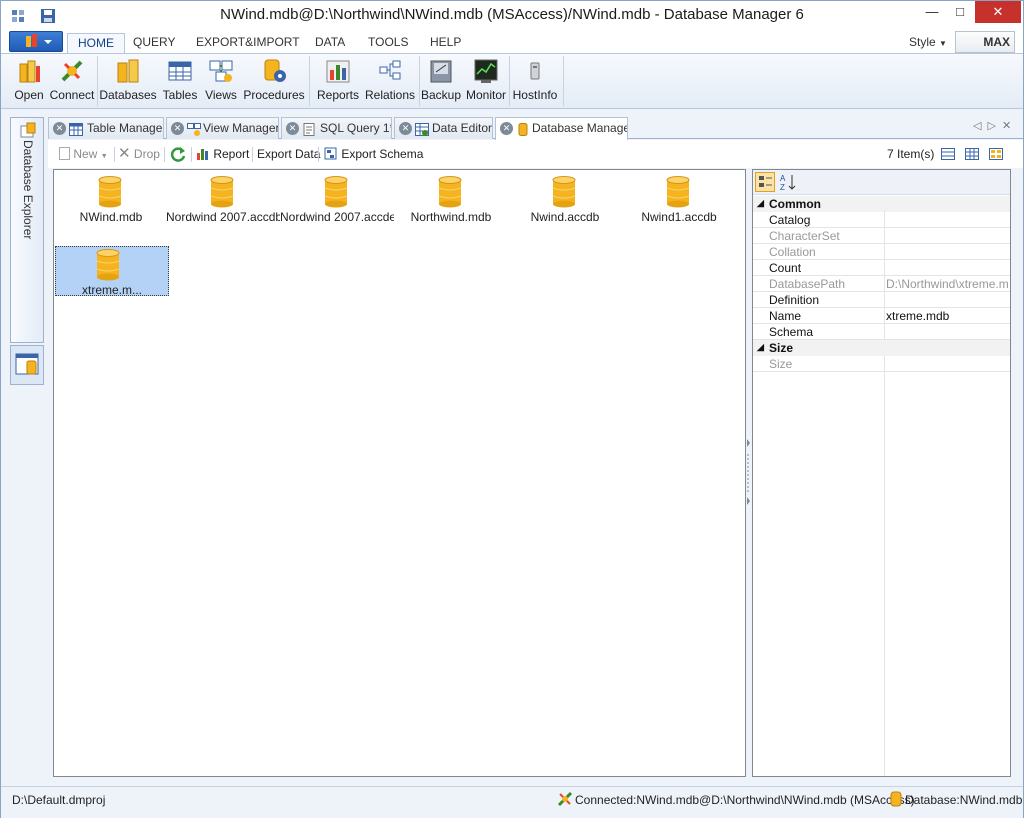 This screenshot has width=1024, height=818. I want to click on new-label: New, so click(85, 154).